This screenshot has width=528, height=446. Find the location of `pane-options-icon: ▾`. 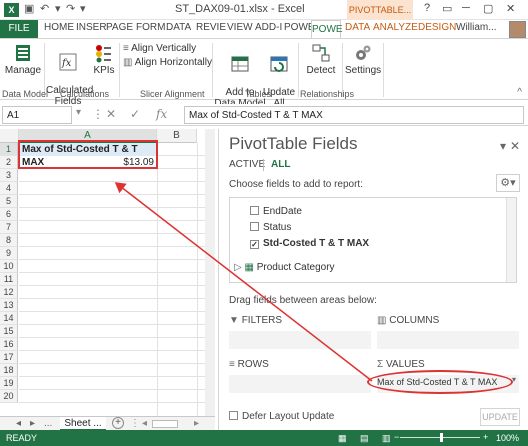

pane-options-icon: ▾ is located at coordinates (503, 146).